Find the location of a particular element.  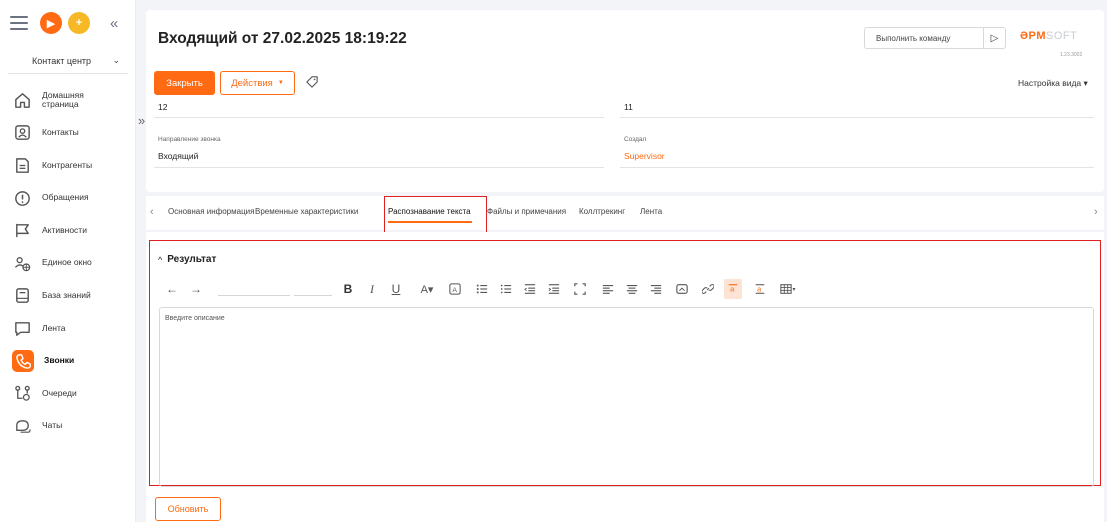

numbered-list-icon is located at coordinates (482, 289).